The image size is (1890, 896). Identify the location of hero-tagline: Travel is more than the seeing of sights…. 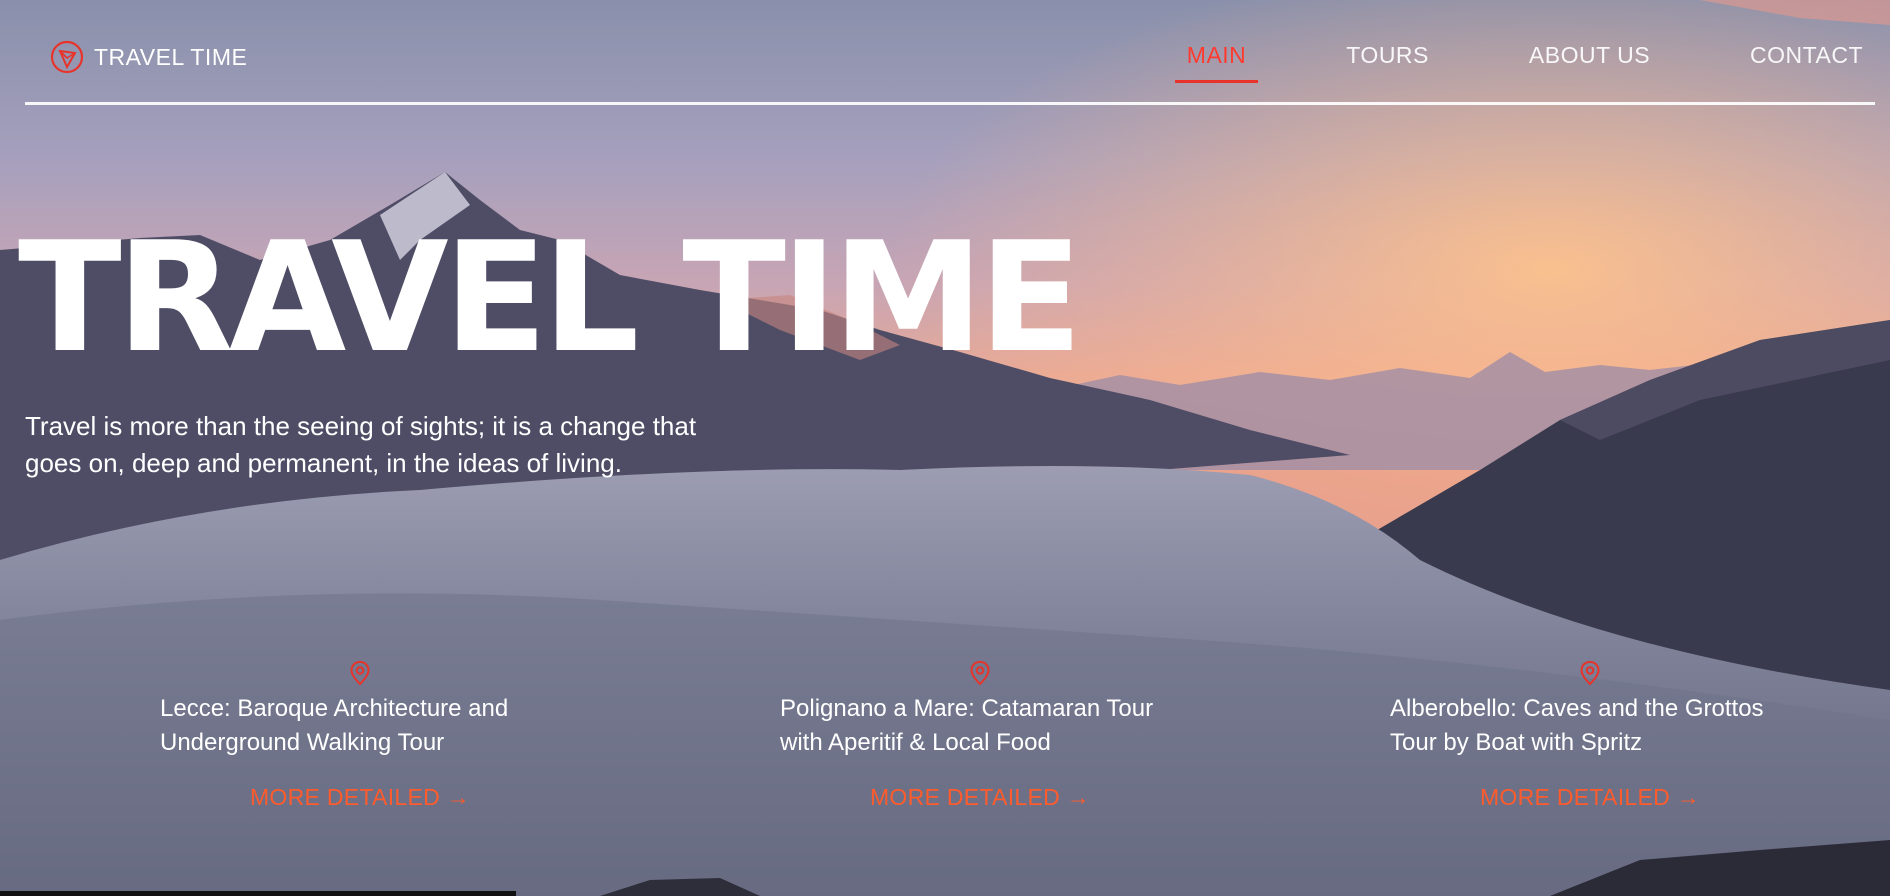
(361, 444).